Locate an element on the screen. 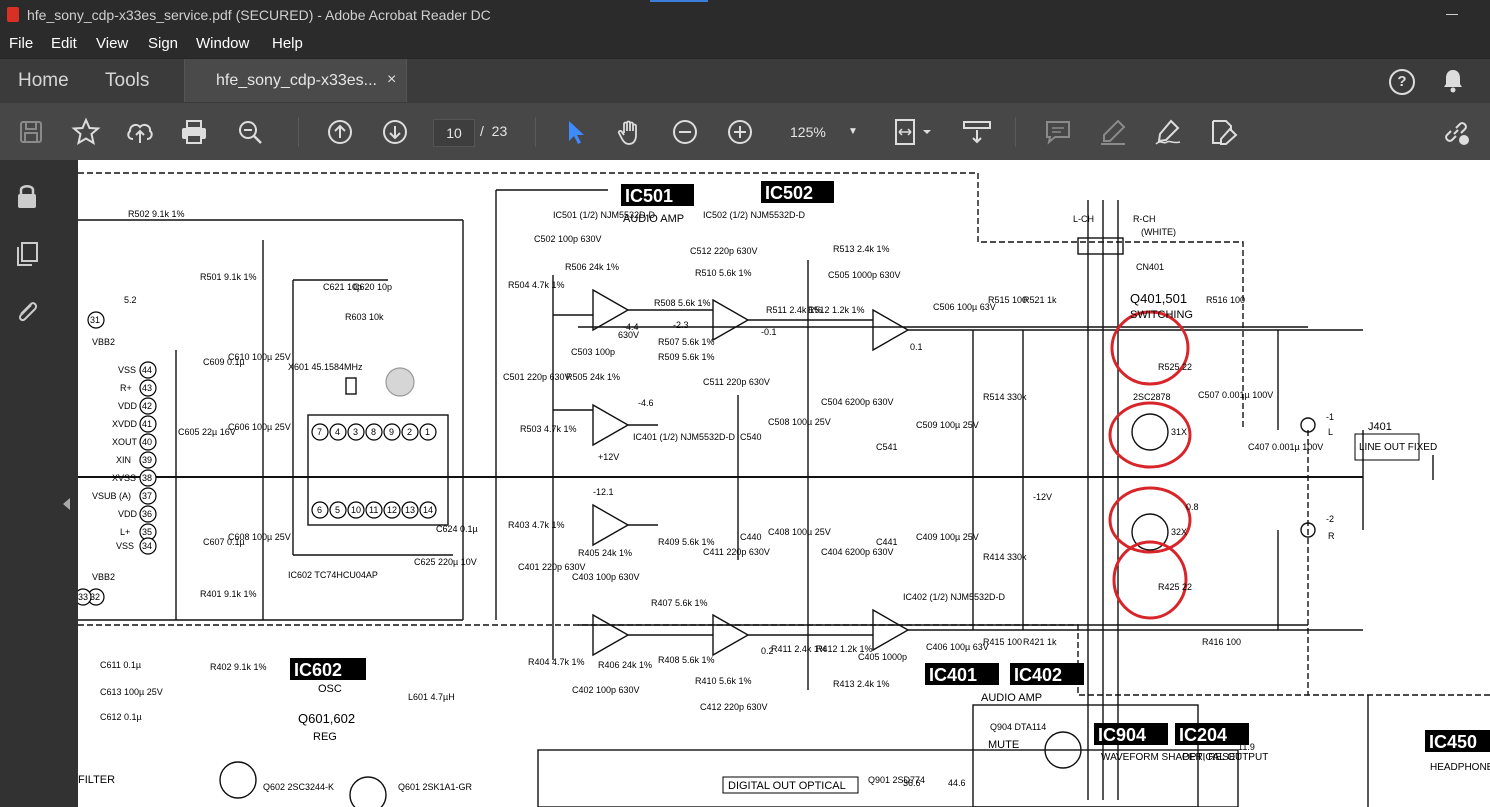  page-number-input: 10 is located at coordinates (454, 133).